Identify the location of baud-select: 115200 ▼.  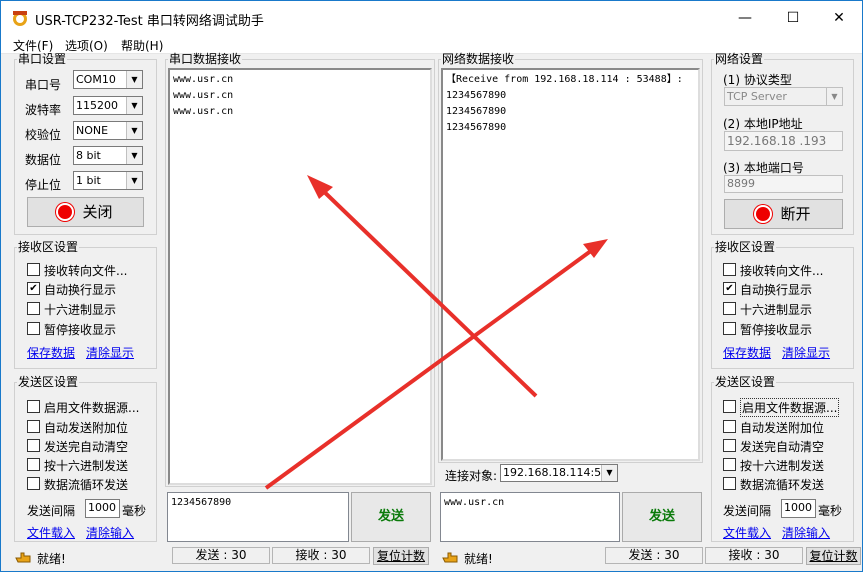
(108, 105).